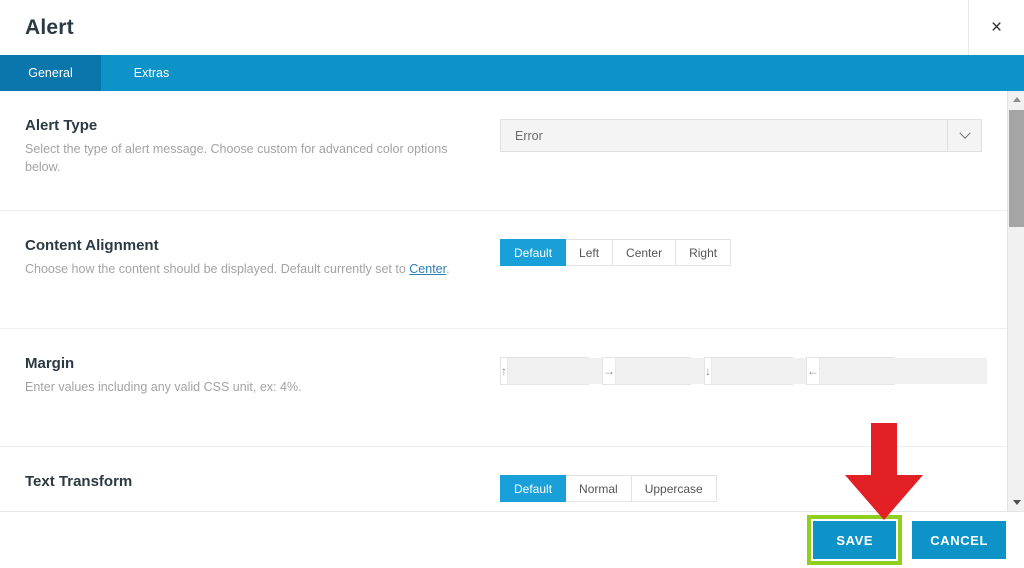 Image resolution: width=1024 pixels, height=568 pixels. I want to click on transform-option-normal: Normal, so click(599, 488).